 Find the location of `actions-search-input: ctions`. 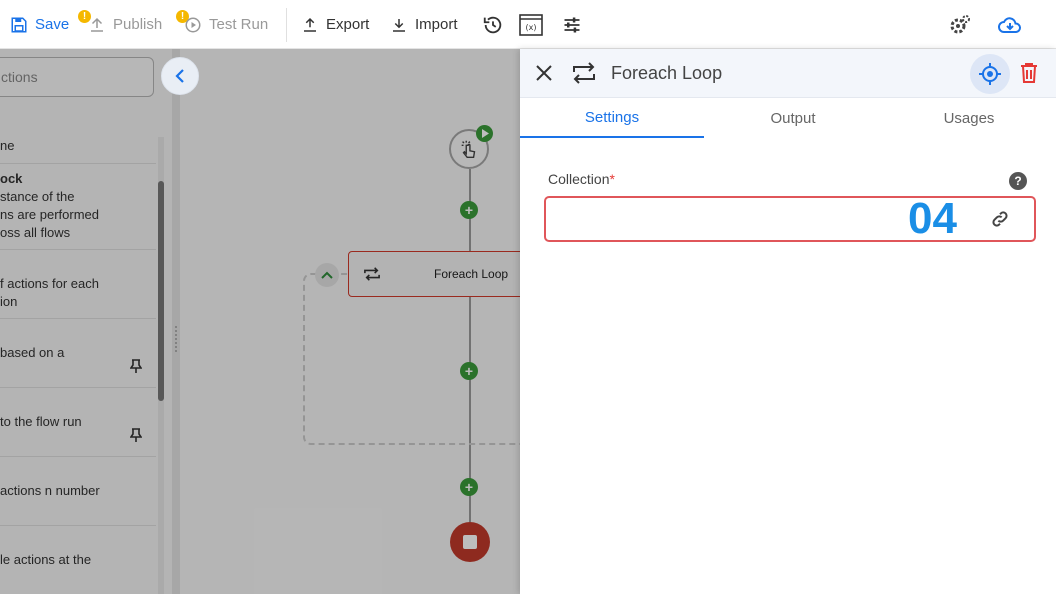

actions-search-input: ctions is located at coordinates (77, 77).